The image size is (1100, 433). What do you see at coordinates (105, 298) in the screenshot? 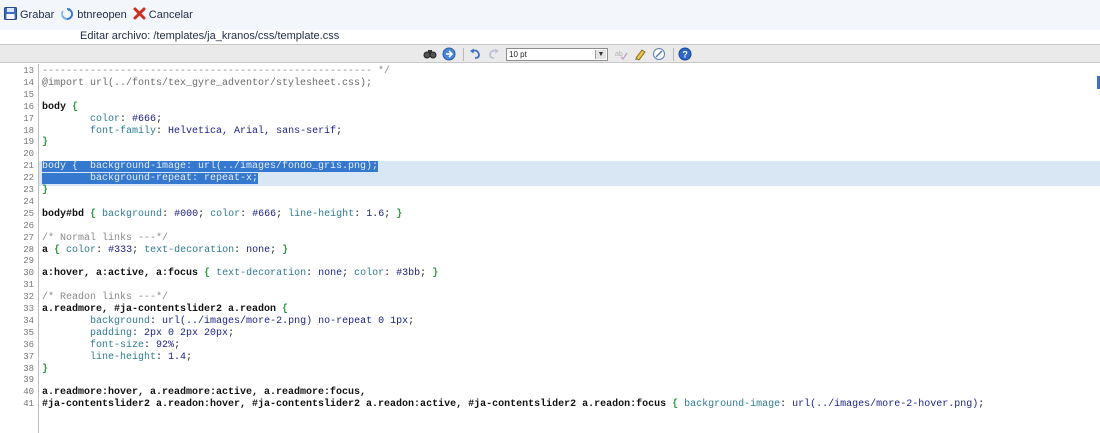
I see `code-text: /* Readon links ---*/` at bounding box center [105, 298].